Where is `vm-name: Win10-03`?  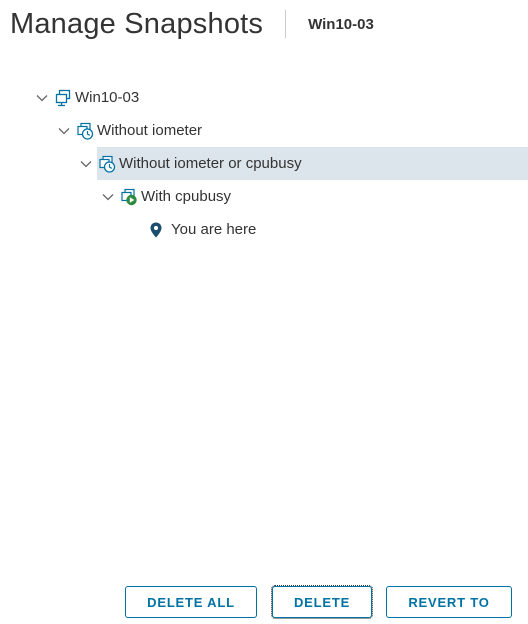 vm-name: Win10-03 is located at coordinates (341, 24).